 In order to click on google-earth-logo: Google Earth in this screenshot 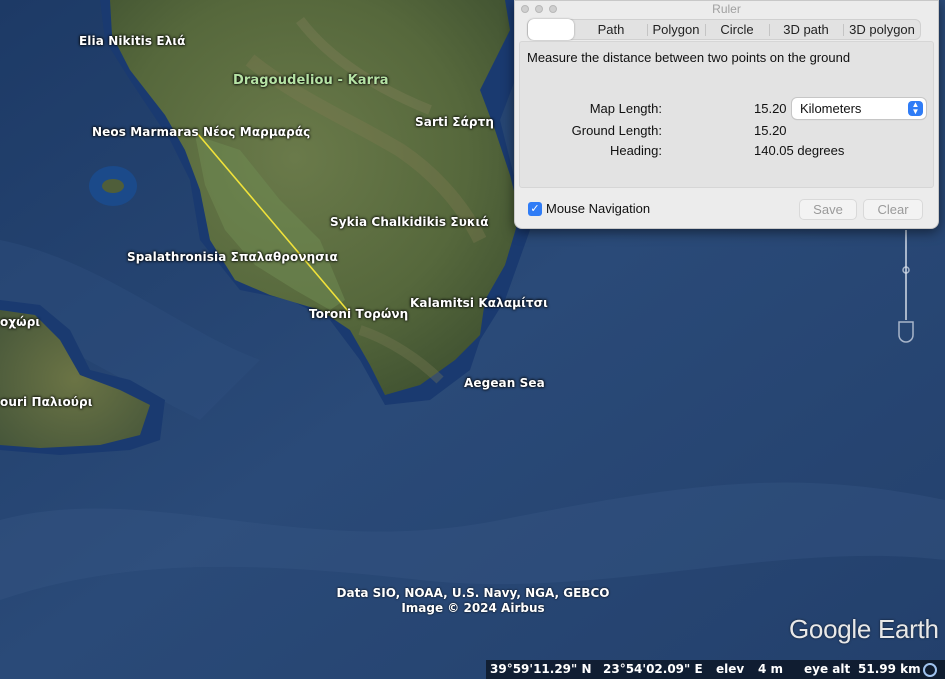, I will do `click(864, 629)`.